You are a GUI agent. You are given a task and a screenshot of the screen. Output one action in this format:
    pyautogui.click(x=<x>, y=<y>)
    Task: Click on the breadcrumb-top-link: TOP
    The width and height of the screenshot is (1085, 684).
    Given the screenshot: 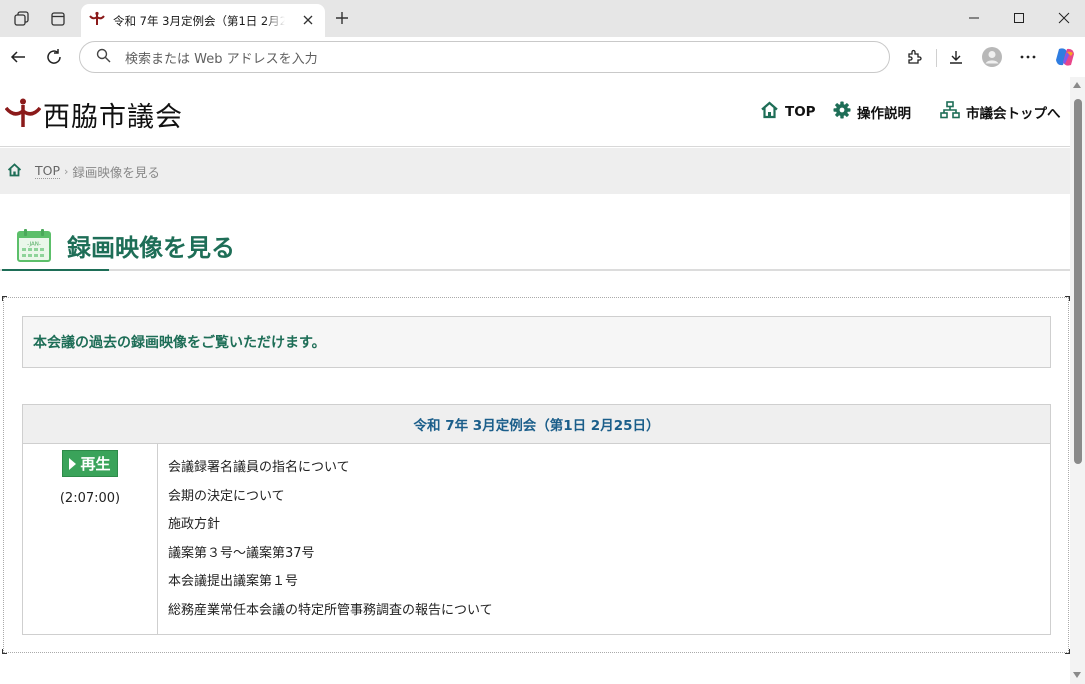 What is the action you would take?
    pyautogui.click(x=48, y=171)
    